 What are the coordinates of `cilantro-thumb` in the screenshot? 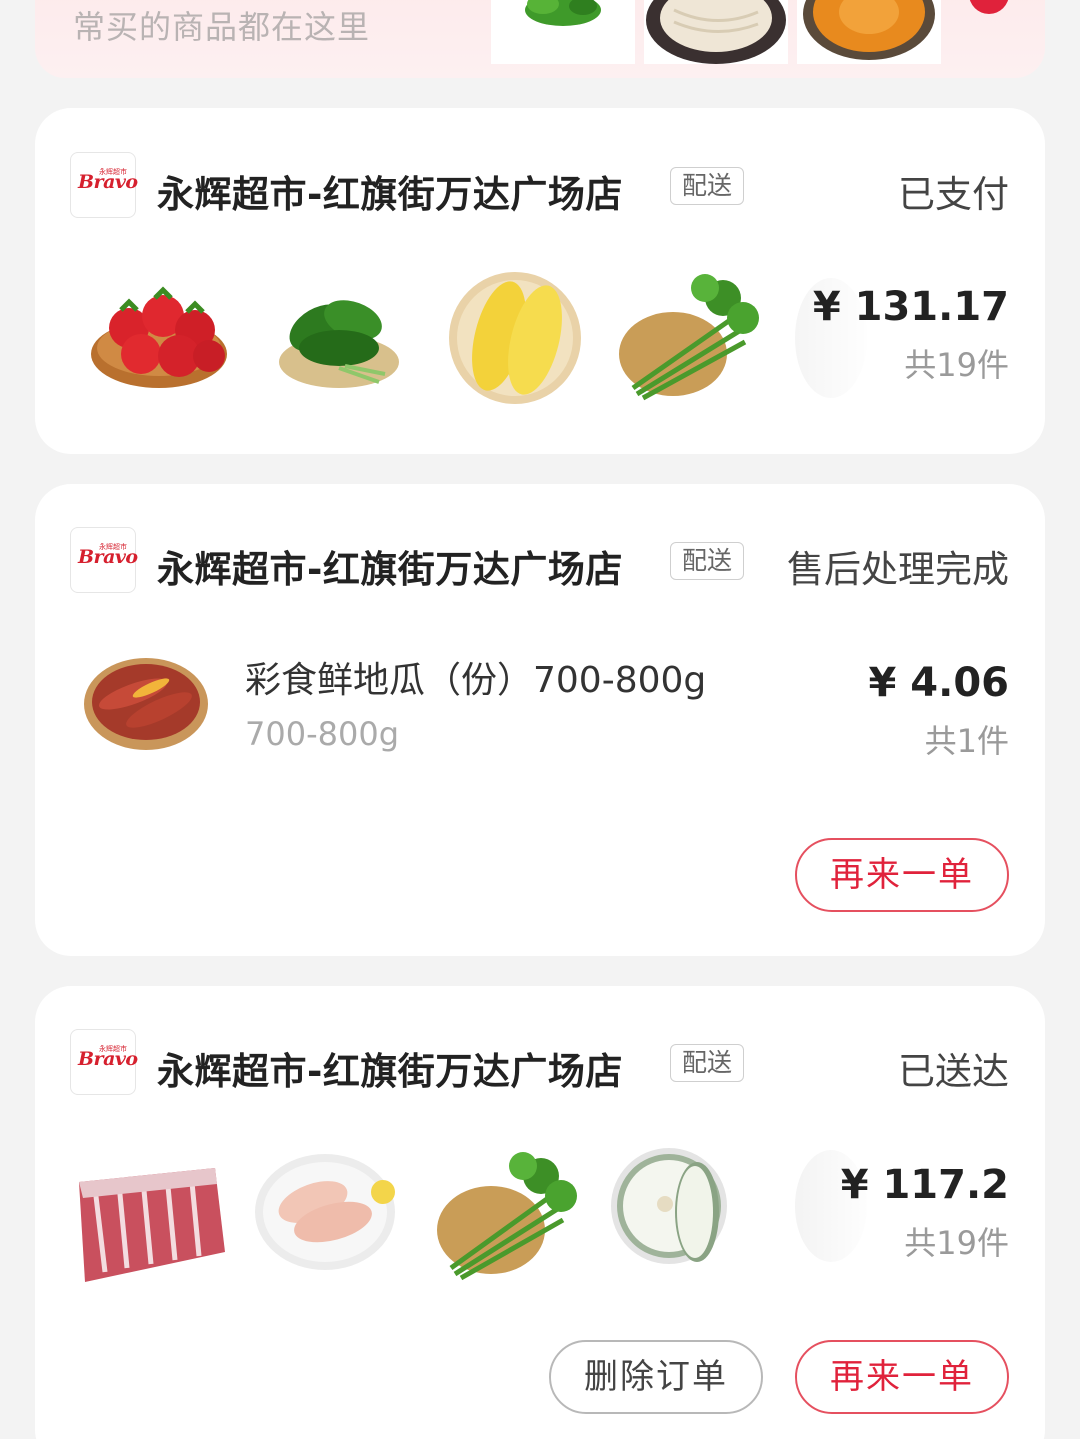 It's located at (563, 32).